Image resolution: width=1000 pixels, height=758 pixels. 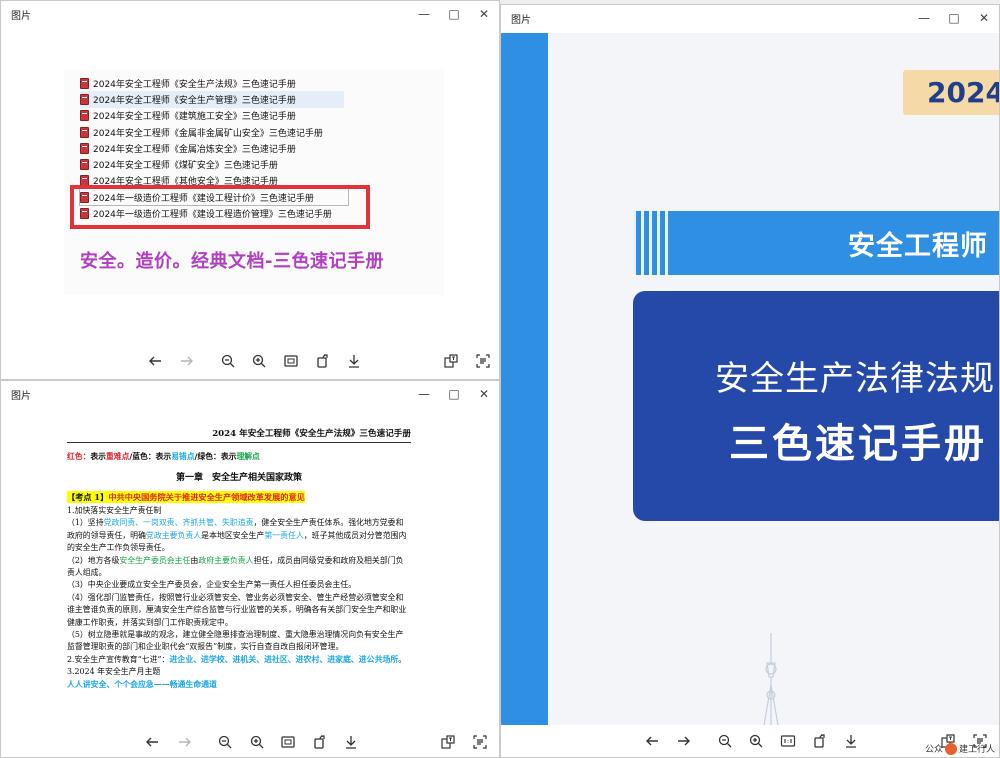 What do you see at coordinates (232, 261) in the screenshot?
I see `image-caption: 安全。造价。经典文档-三色速记手册` at bounding box center [232, 261].